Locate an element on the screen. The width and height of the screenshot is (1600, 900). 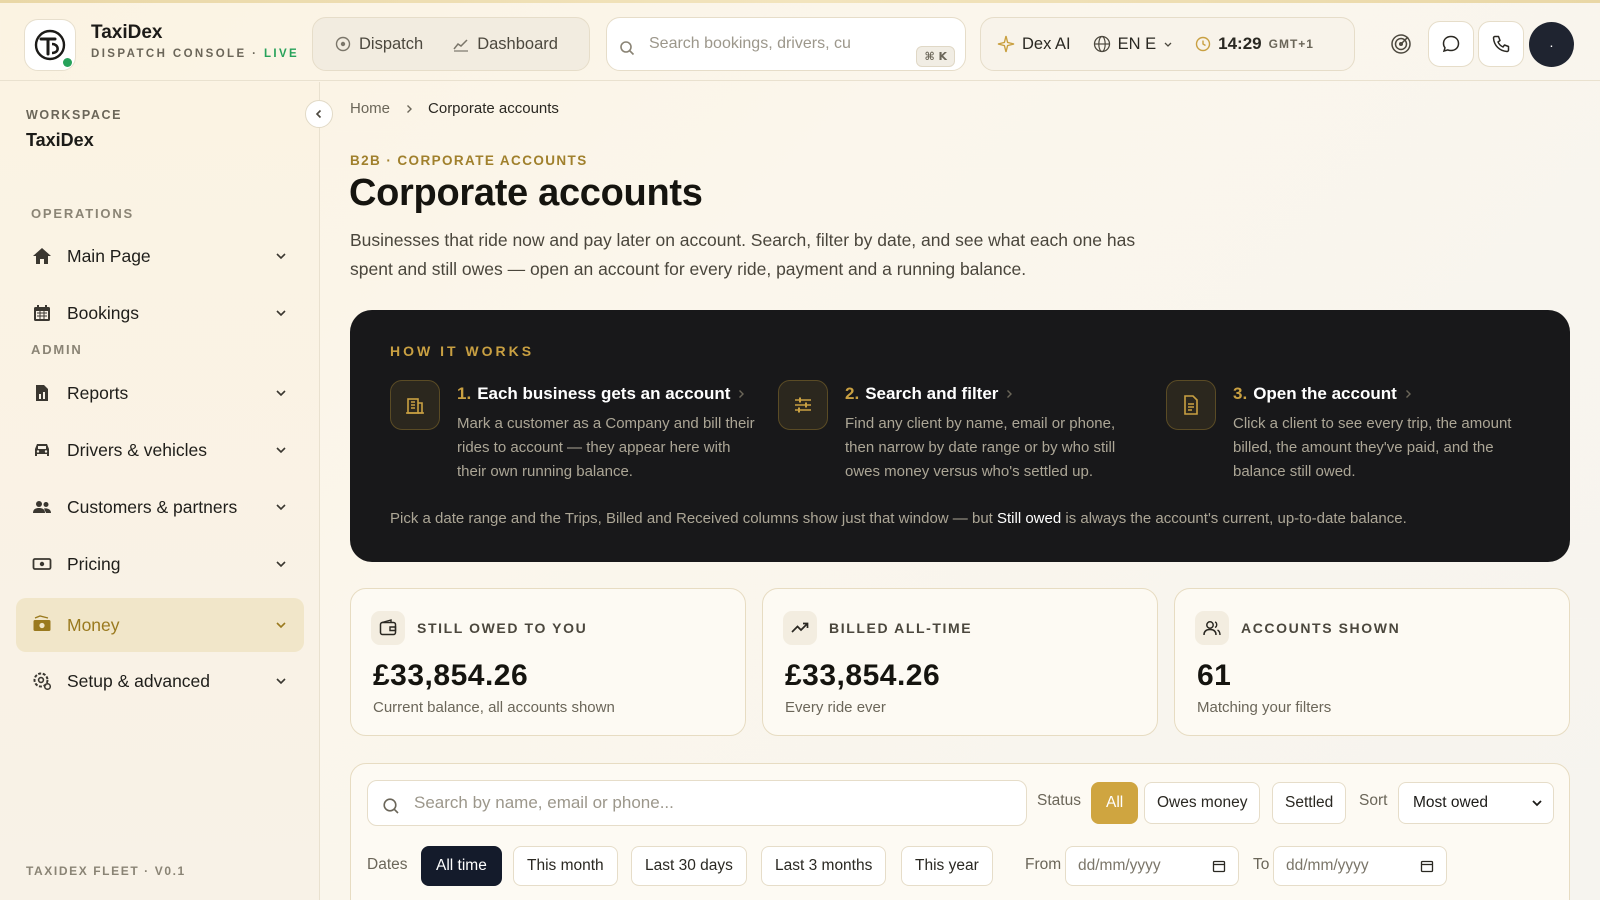
step-2-number: 2. is located at coordinates (852, 393).